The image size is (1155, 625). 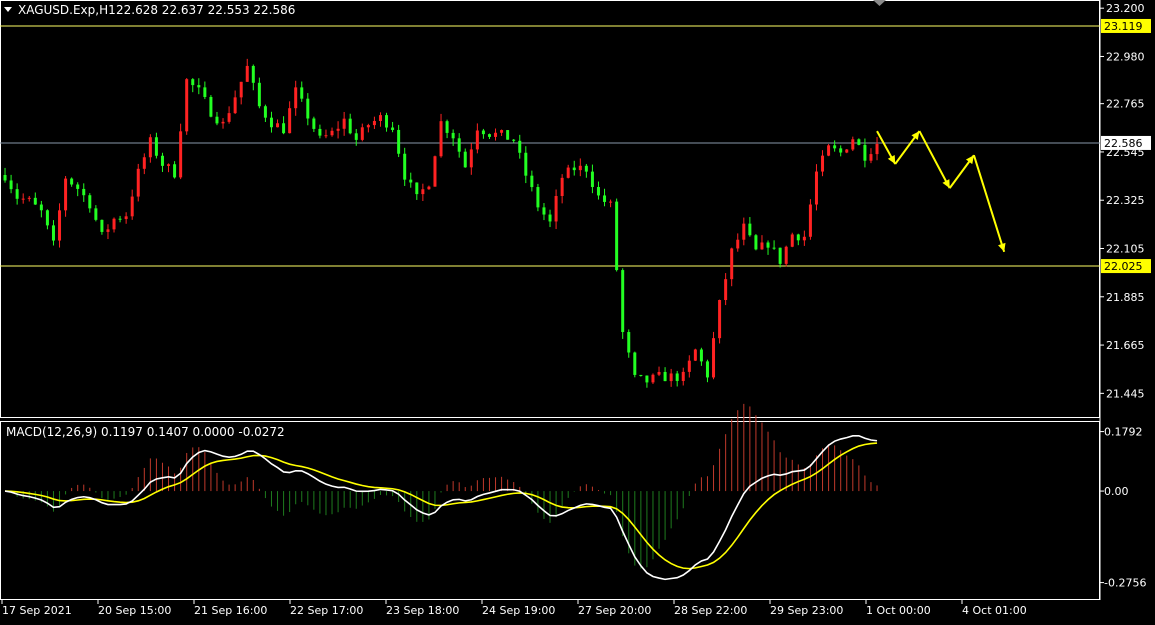 I want to click on time-tick-label: 20 Sep 15:00, so click(x=134, y=610).